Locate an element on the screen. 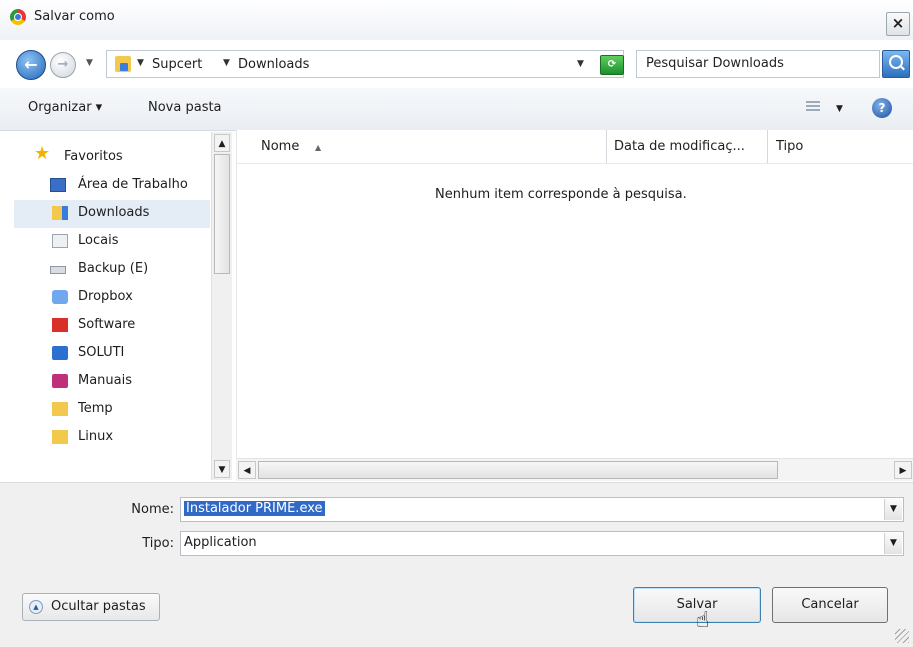  recent-locations-dropdown-icon: ▼ is located at coordinates (89, 63).